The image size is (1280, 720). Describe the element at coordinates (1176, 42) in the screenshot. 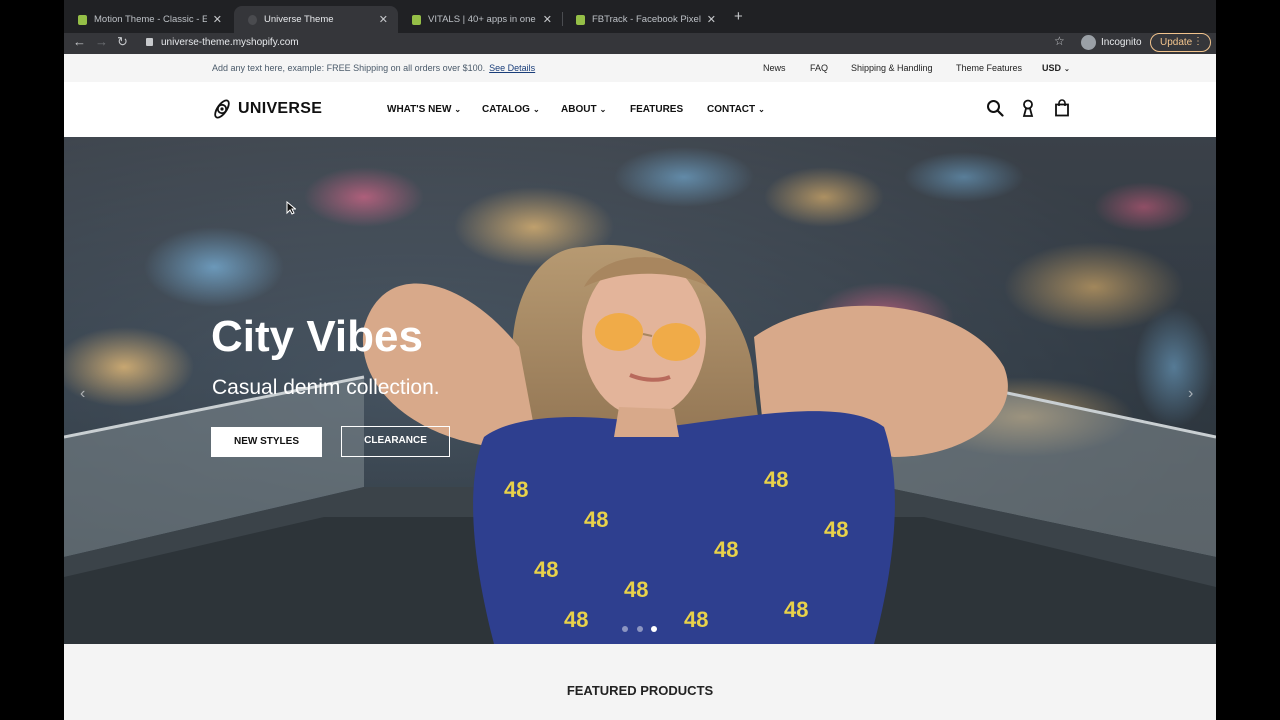

I see `update-label: Update` at that location.